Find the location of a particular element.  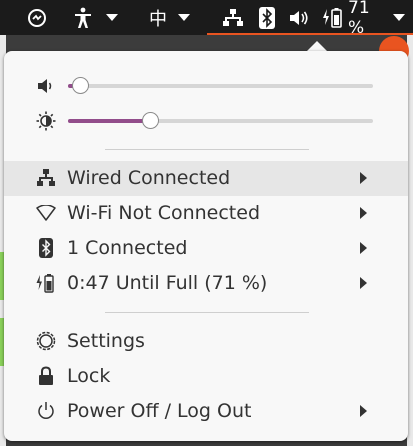

menu-item-wifi: Wi-Fi Not Connected is located at coordinates (206, 213).